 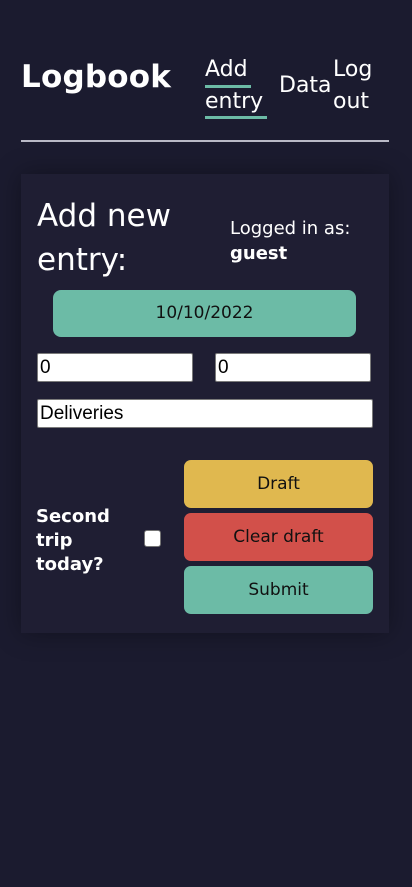 I want to click on nav-logout-label-line2: out, so click(x=351, y=101).